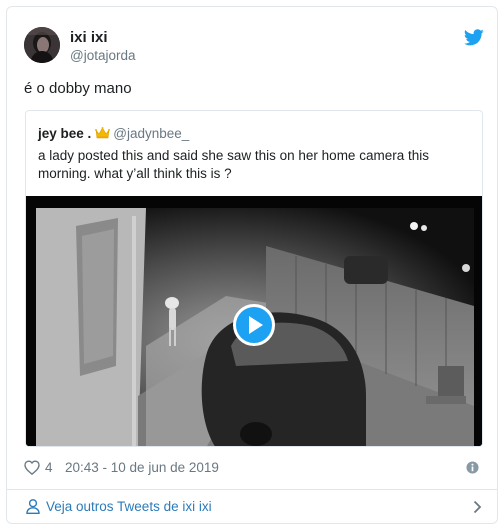  I want to click on timestamp: 20:43 - 10 de jun de 2019, so click(142, 467).